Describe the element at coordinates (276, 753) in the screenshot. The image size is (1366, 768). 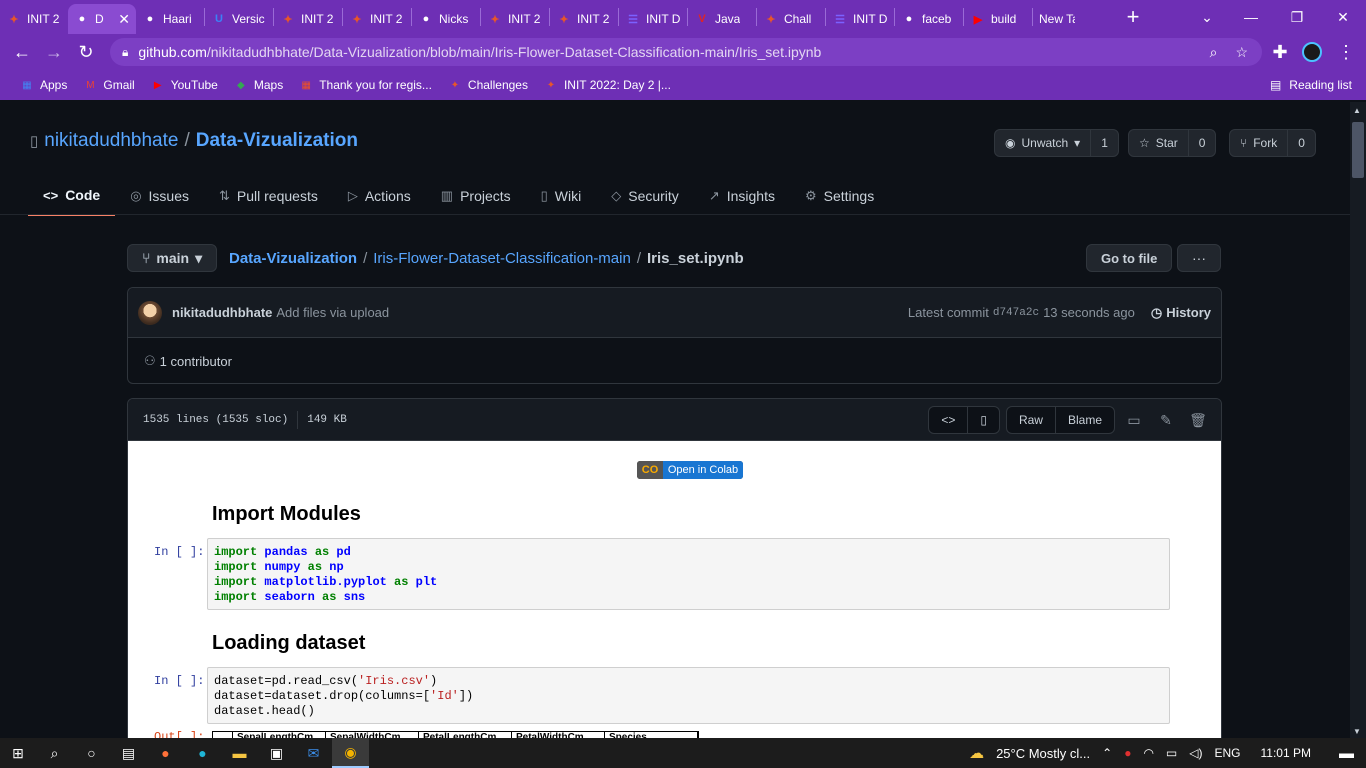
I see `store-icon: ▣` at that location.